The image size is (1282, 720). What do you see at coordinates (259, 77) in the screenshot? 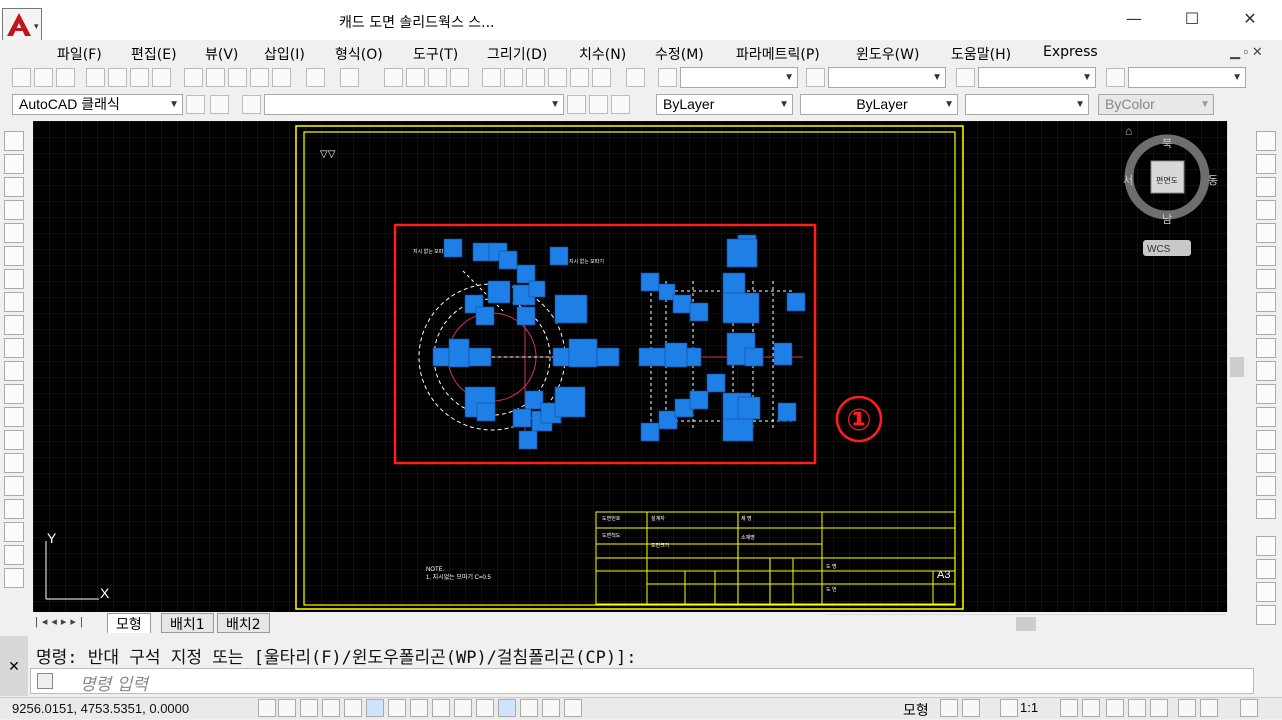
I see `match-properties-icon` at bounding box center [259, 77].